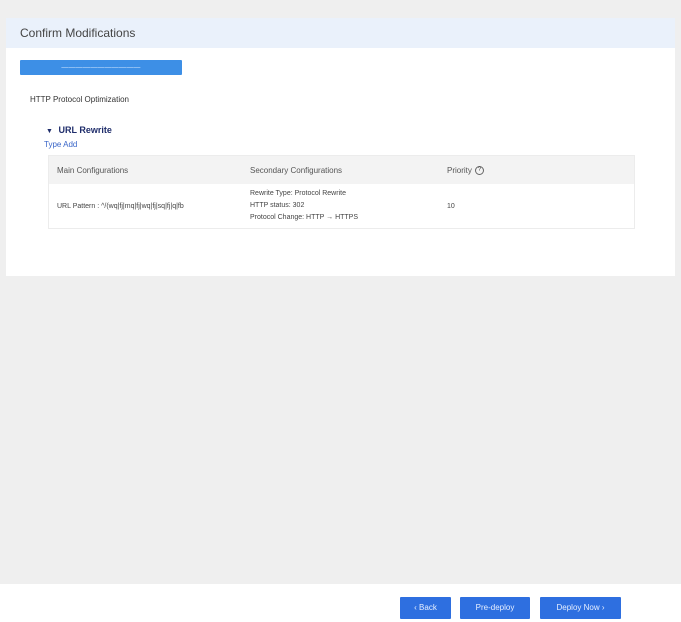  Describe the element at coordinates (580, 608) in the screenshot. I see `deploy-now-button: Deploy Now ›` at that location.